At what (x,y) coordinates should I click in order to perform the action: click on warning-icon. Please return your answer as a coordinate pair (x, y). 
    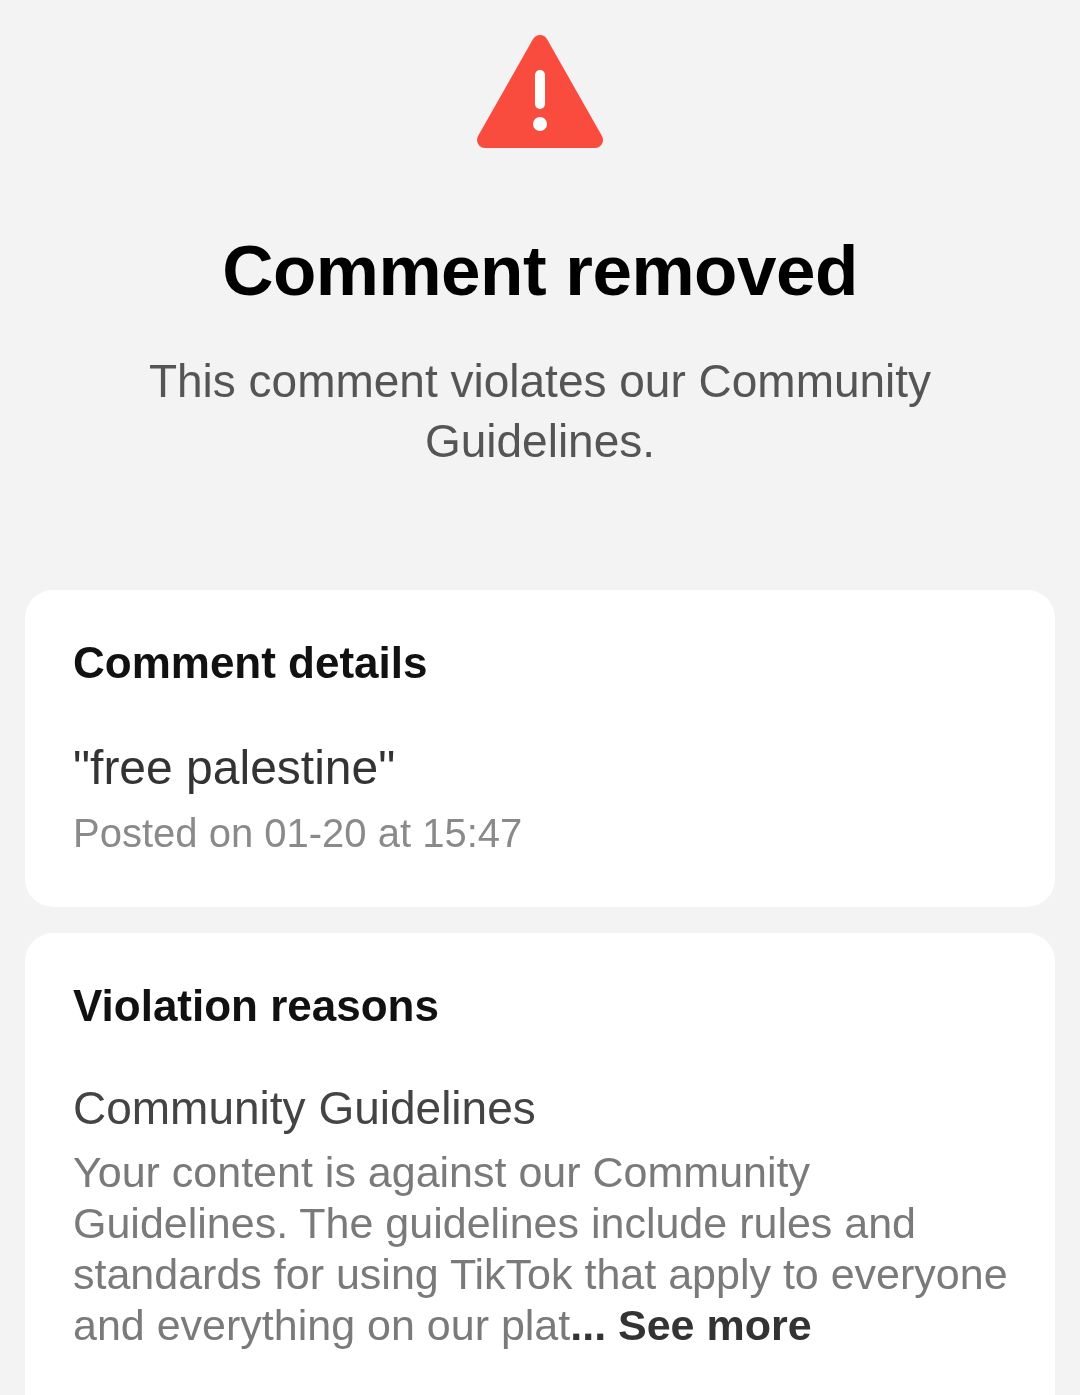
    Looking at the image, I should click on (540, 91).